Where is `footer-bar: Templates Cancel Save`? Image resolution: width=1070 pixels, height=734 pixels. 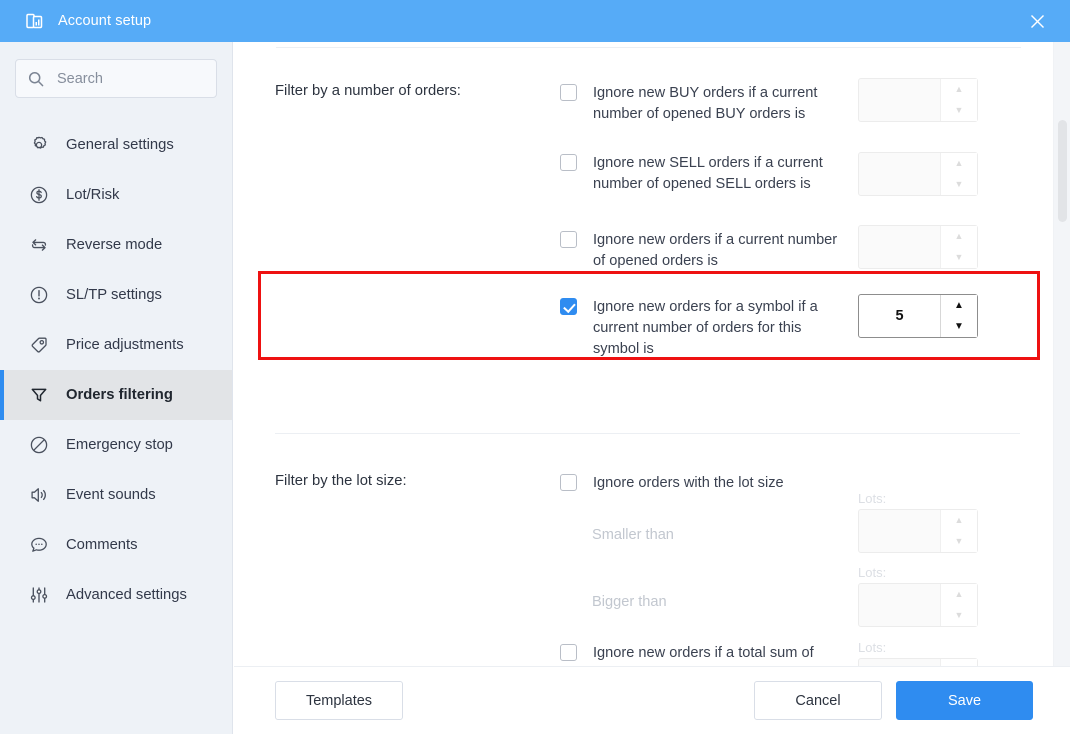 footer-bar: Templates Cancel Save is located at coordinates (652, 700).